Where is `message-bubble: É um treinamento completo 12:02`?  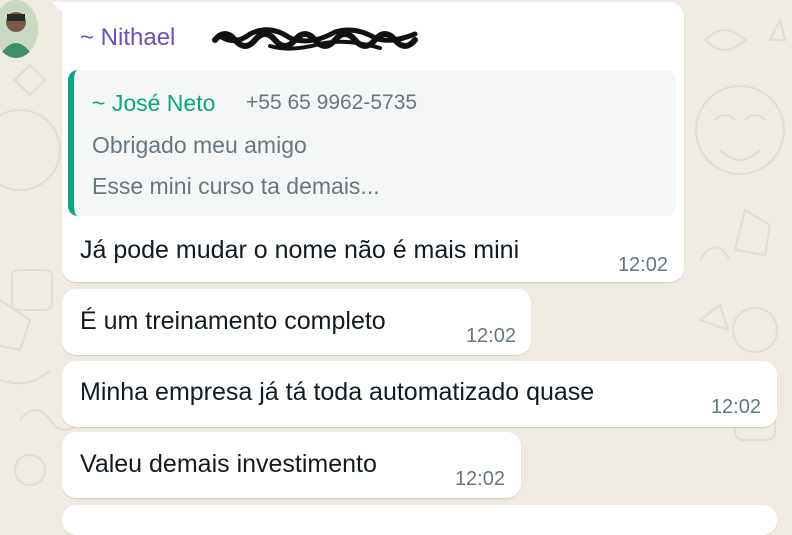
message-bubble: É um treinamento completo 12:02 is located at coordinates (296, 322).